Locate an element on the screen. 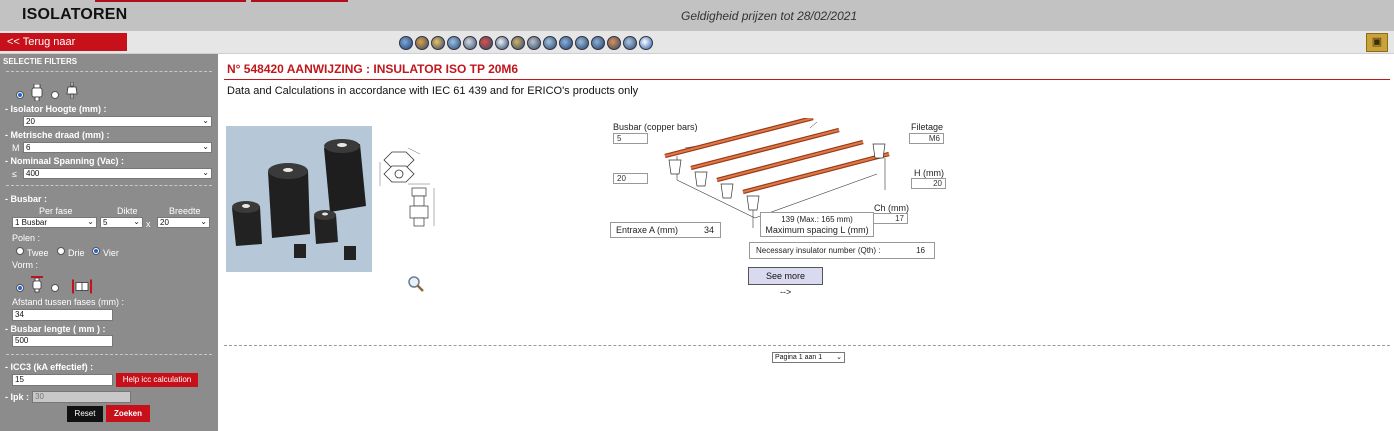  insulator-shape-icon-alt is located at coordinates (72, 90).